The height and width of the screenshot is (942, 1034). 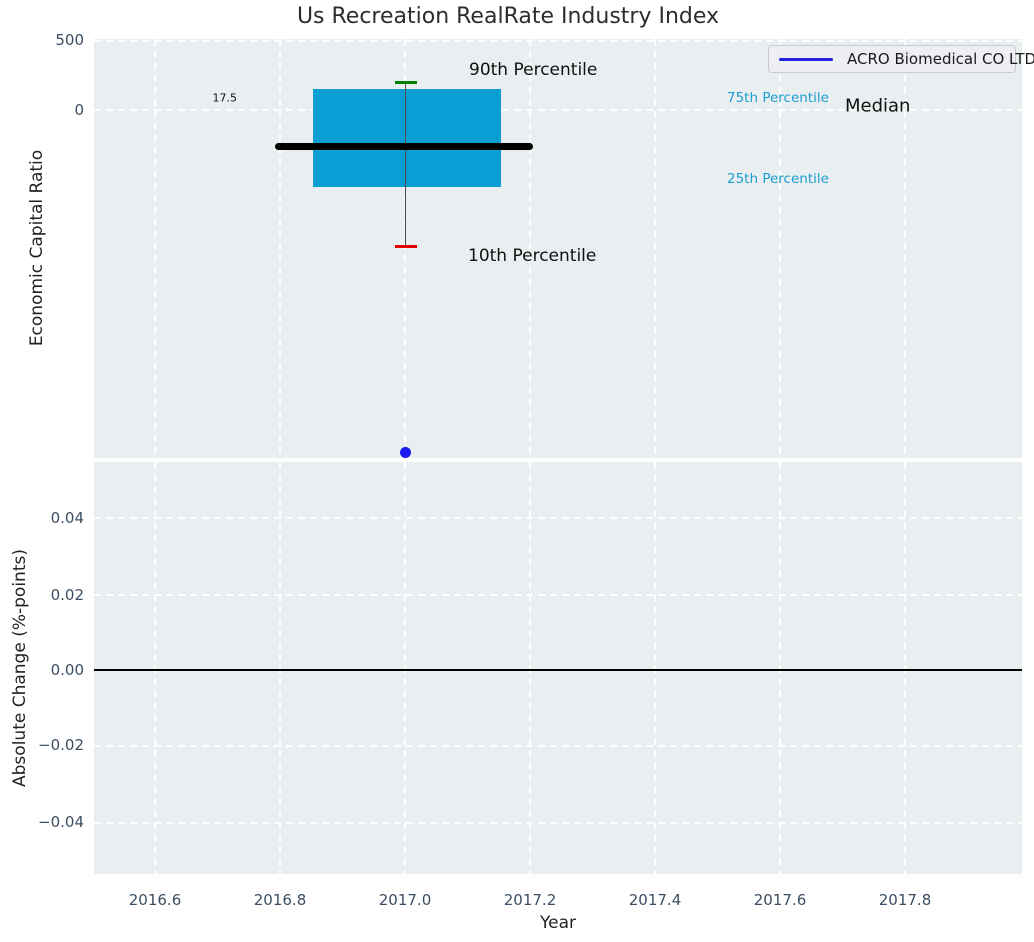 What do you see at coordinates (69, 40) in the screenshot?
I see `ytick-top: 500` at bounding box center [69, 40].